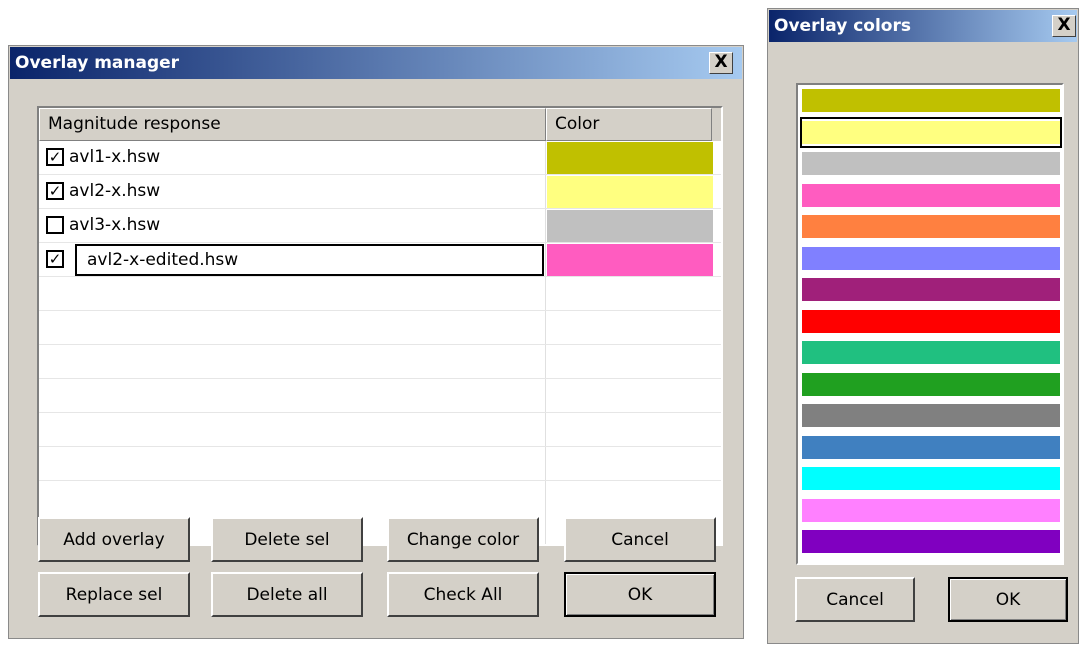 This screenshot has width=1082, height=646. What do you see at coordinates (1008, 599) in the screenshot?
I see `colors-ok-button: OK` at bounding box center [1008, 599].